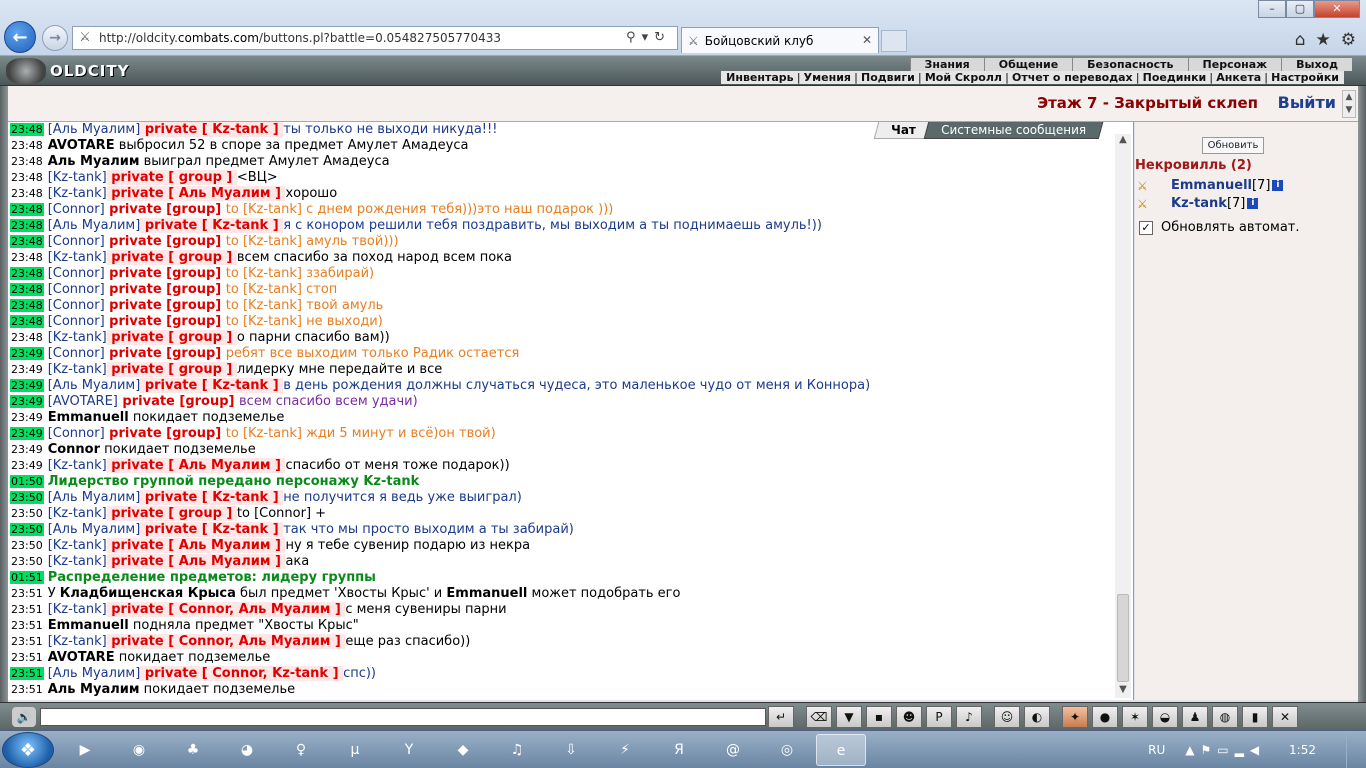 The height and width of the screenshot is (768, 1366). What do you see at coordinates (301, 750) in the screenshot?
I see `odnoklassniki-icon: ♀` at bounding box center [301, 750].